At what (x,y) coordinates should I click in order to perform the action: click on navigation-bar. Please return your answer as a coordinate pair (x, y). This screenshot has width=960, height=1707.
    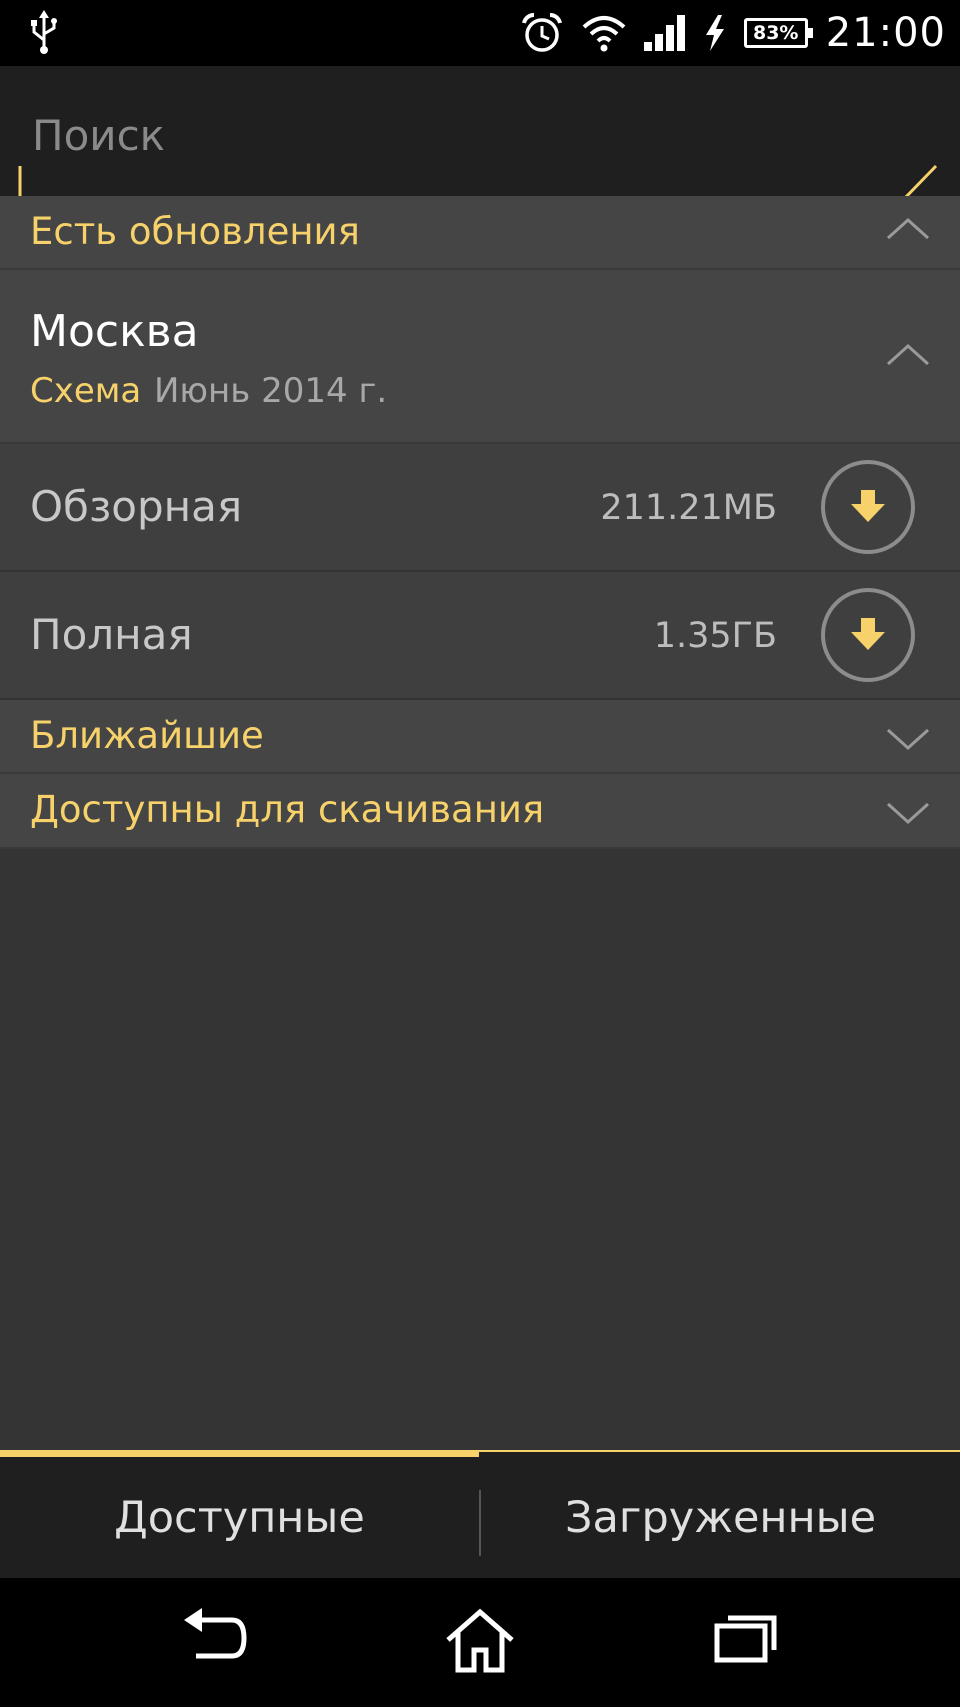
    Looking at the image, I should click on (480, 1642).